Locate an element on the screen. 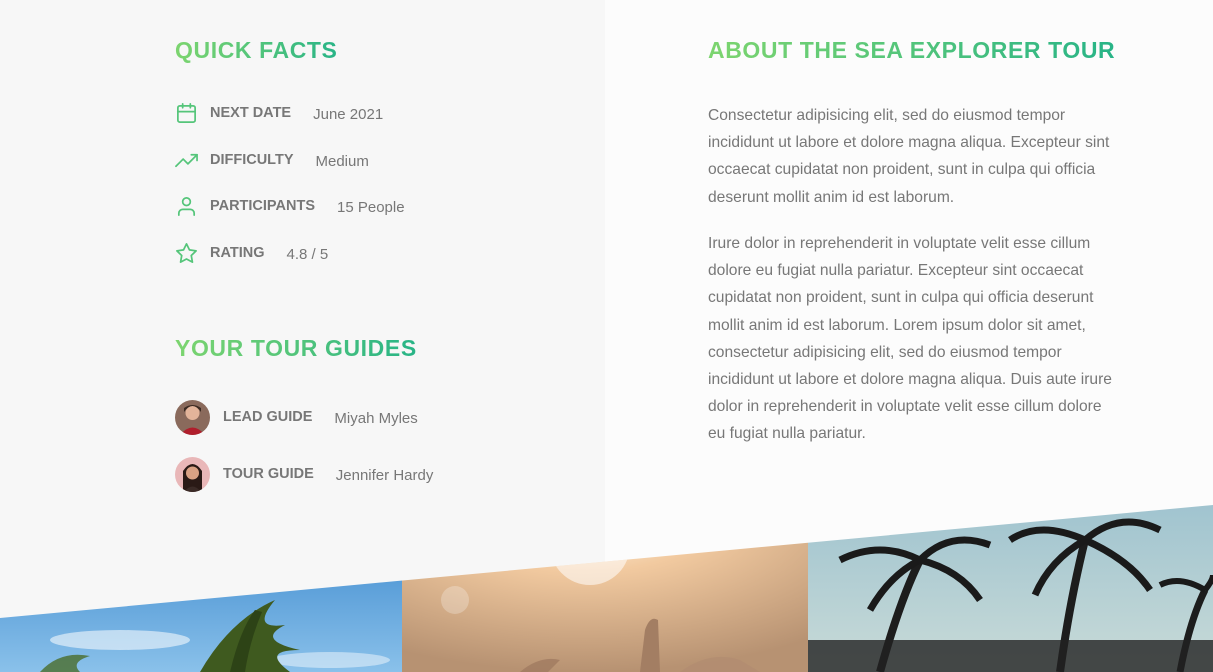 This screenshot has width=1213, height=672. fact-next-date: Next date June 2021 is located at coordinates (279, 113).